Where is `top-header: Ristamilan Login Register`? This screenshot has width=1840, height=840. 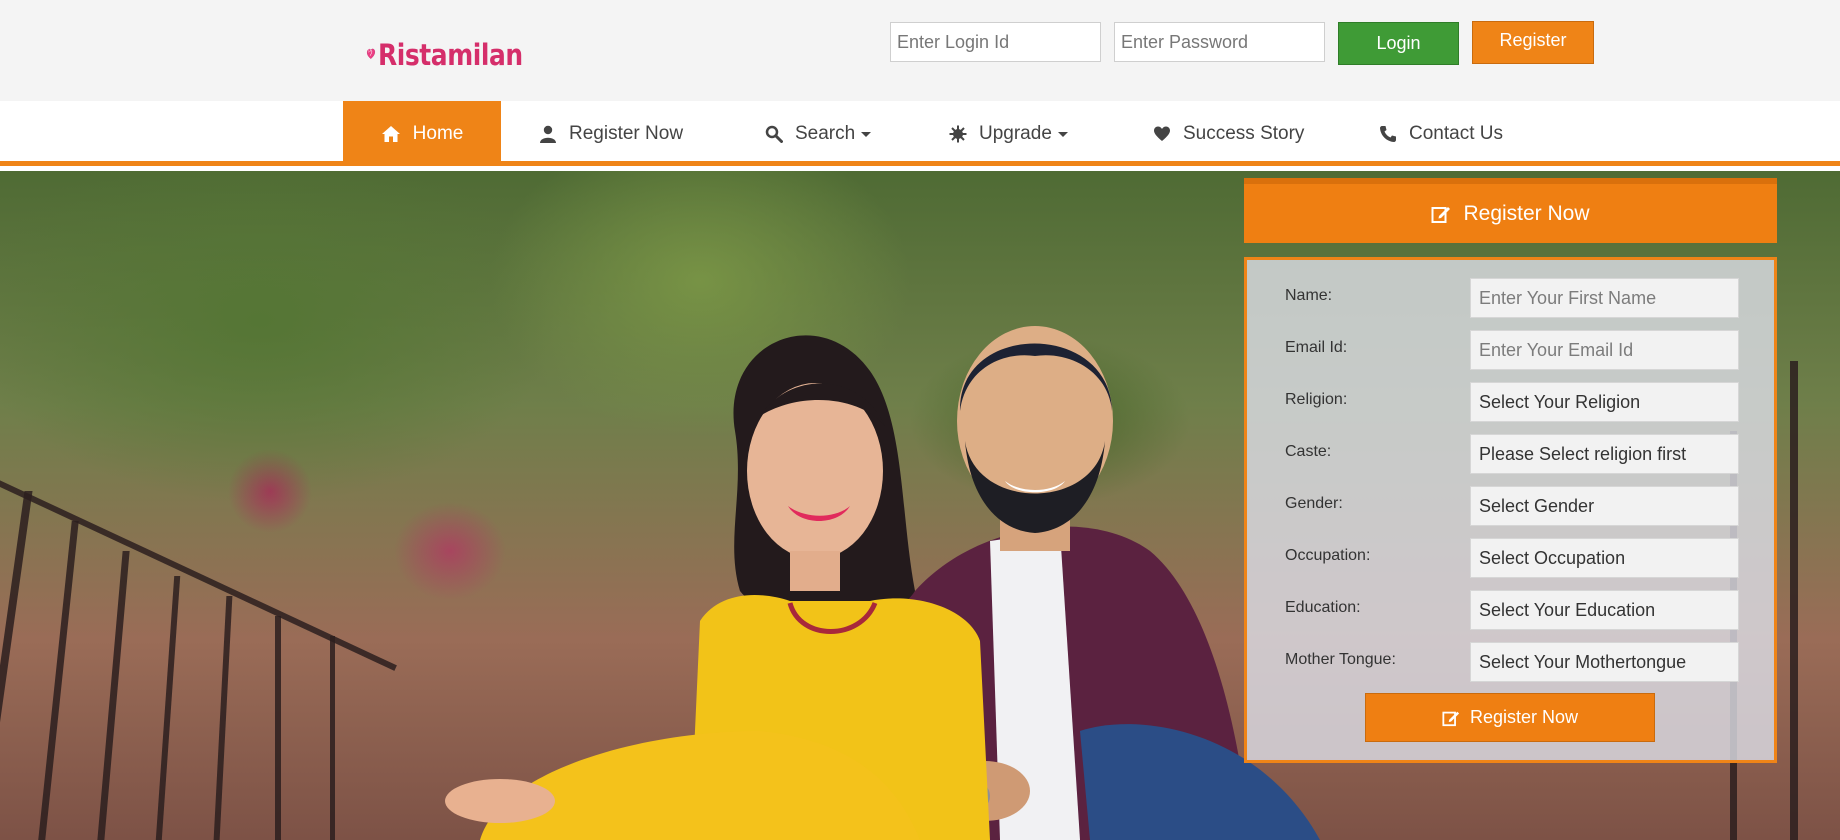
top-header: Ristamilan Login Register is located at coordinates (920, 50).